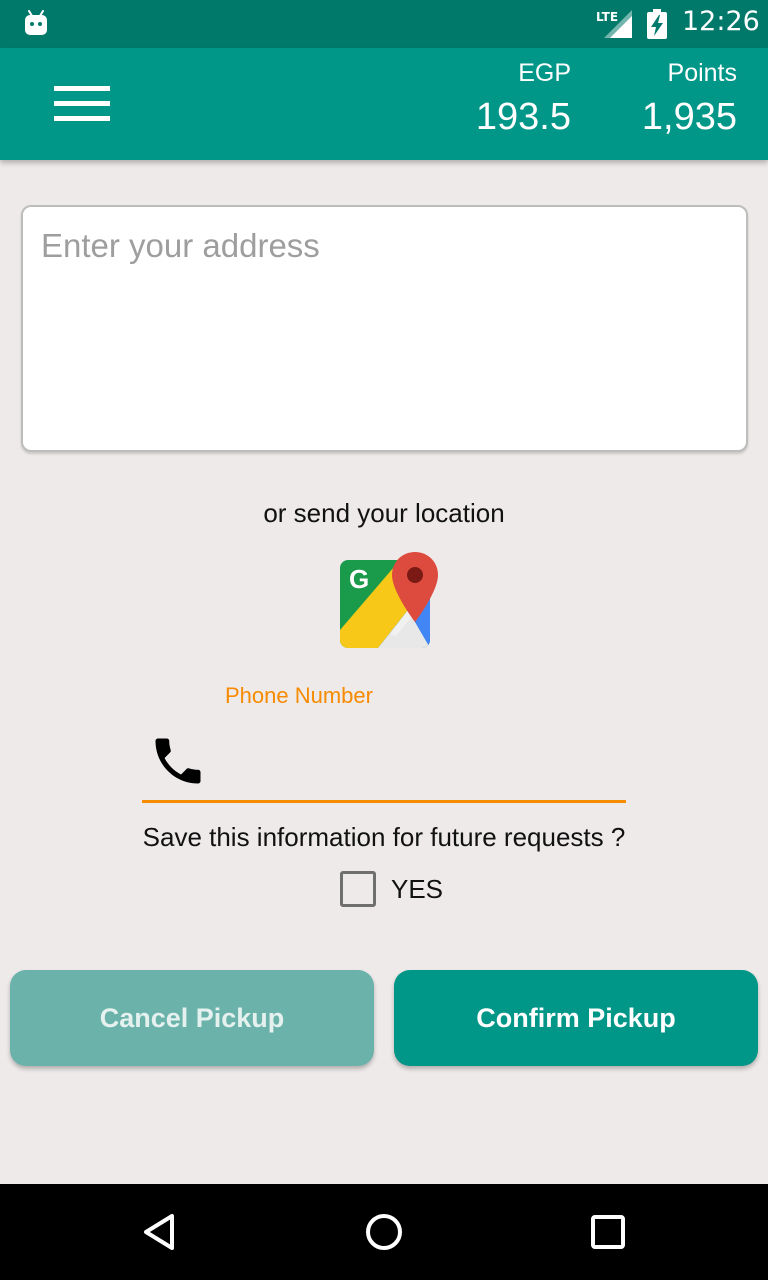  Describe the element at coordinates (384, 801) in the screenshot. I see `phone-input-underline` at that location.